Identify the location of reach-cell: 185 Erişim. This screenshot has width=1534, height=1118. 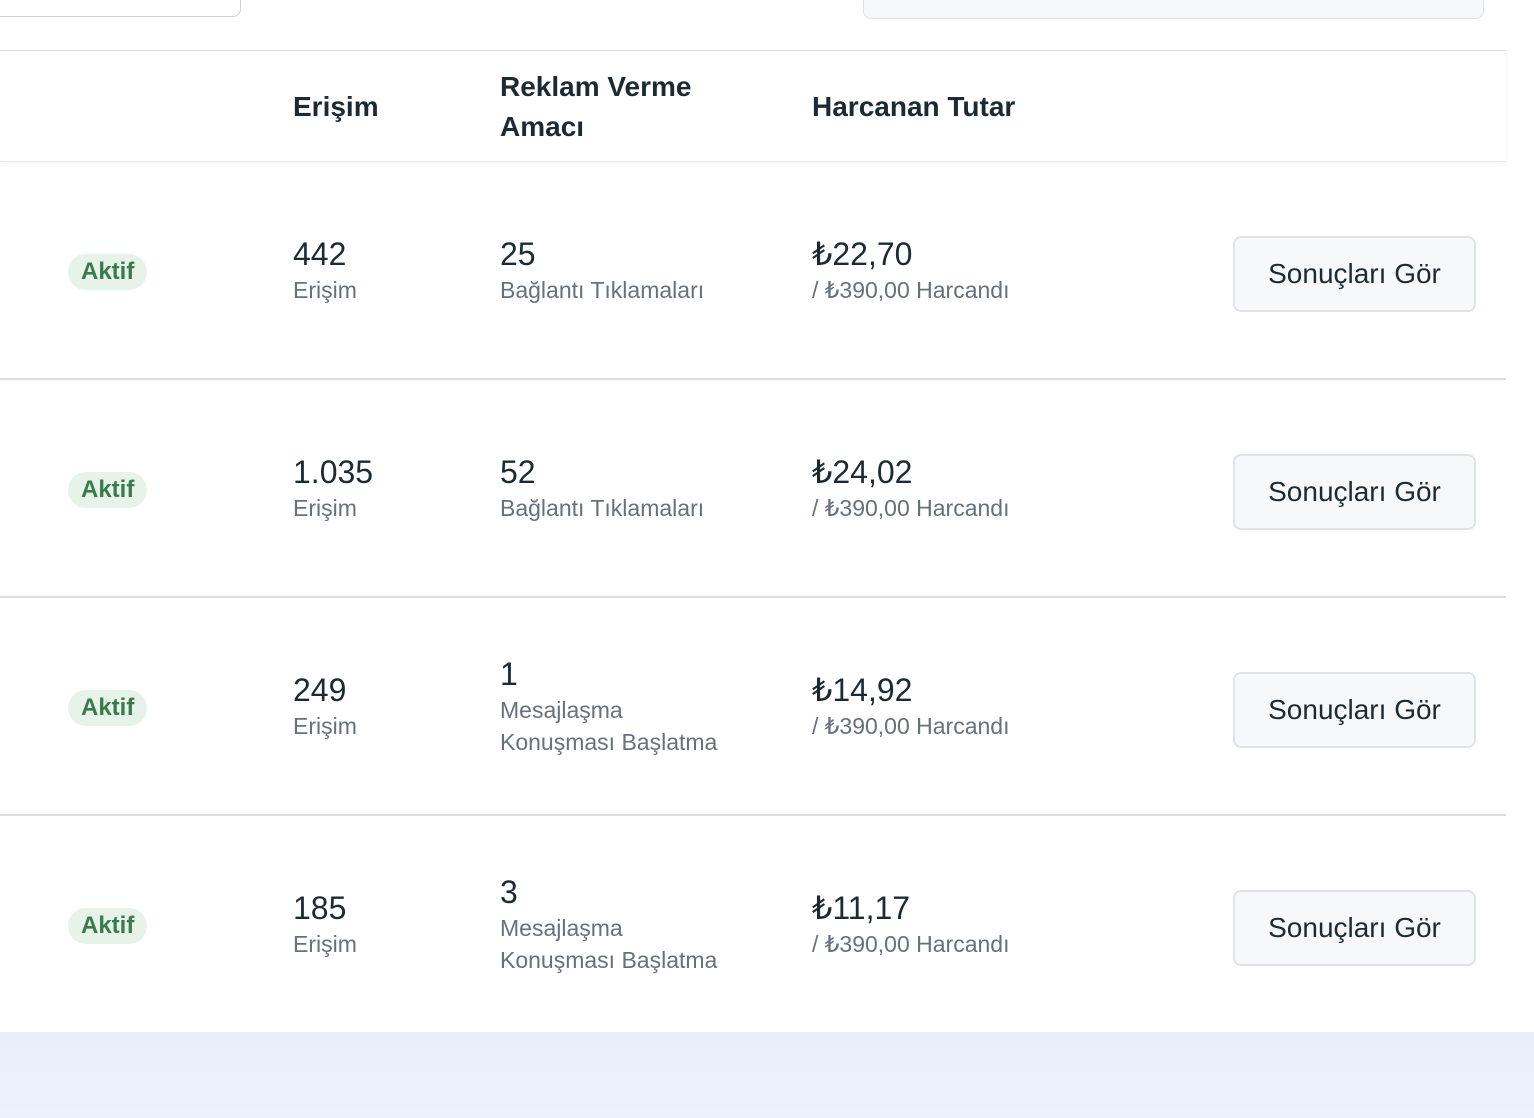
(325, 924).